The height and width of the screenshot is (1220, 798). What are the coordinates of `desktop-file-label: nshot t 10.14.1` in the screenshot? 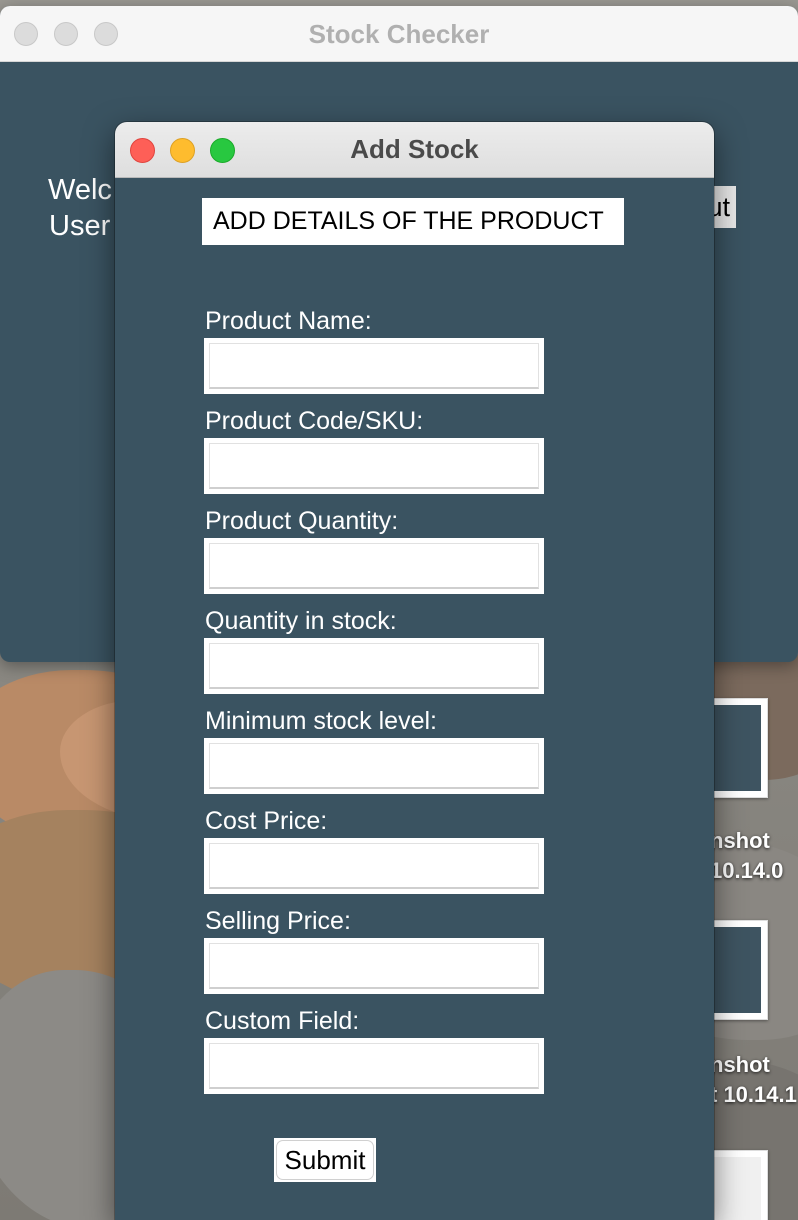 It's located at (753, 1080).